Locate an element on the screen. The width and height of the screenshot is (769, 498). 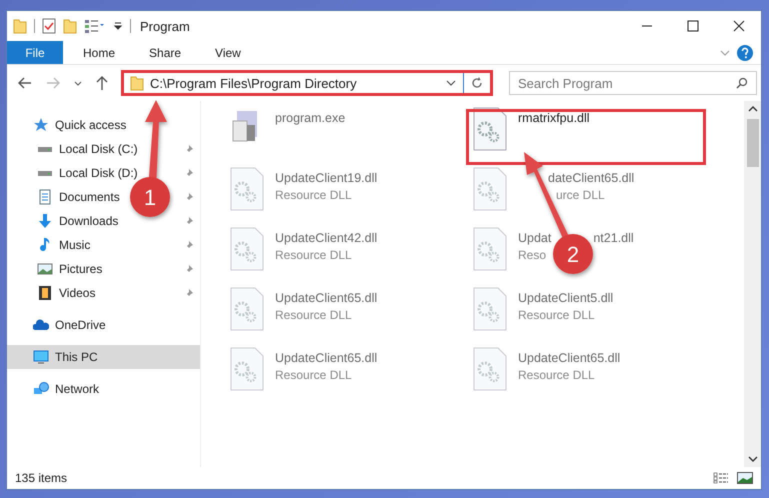
scrollbar is located at coordinates (752, 284).